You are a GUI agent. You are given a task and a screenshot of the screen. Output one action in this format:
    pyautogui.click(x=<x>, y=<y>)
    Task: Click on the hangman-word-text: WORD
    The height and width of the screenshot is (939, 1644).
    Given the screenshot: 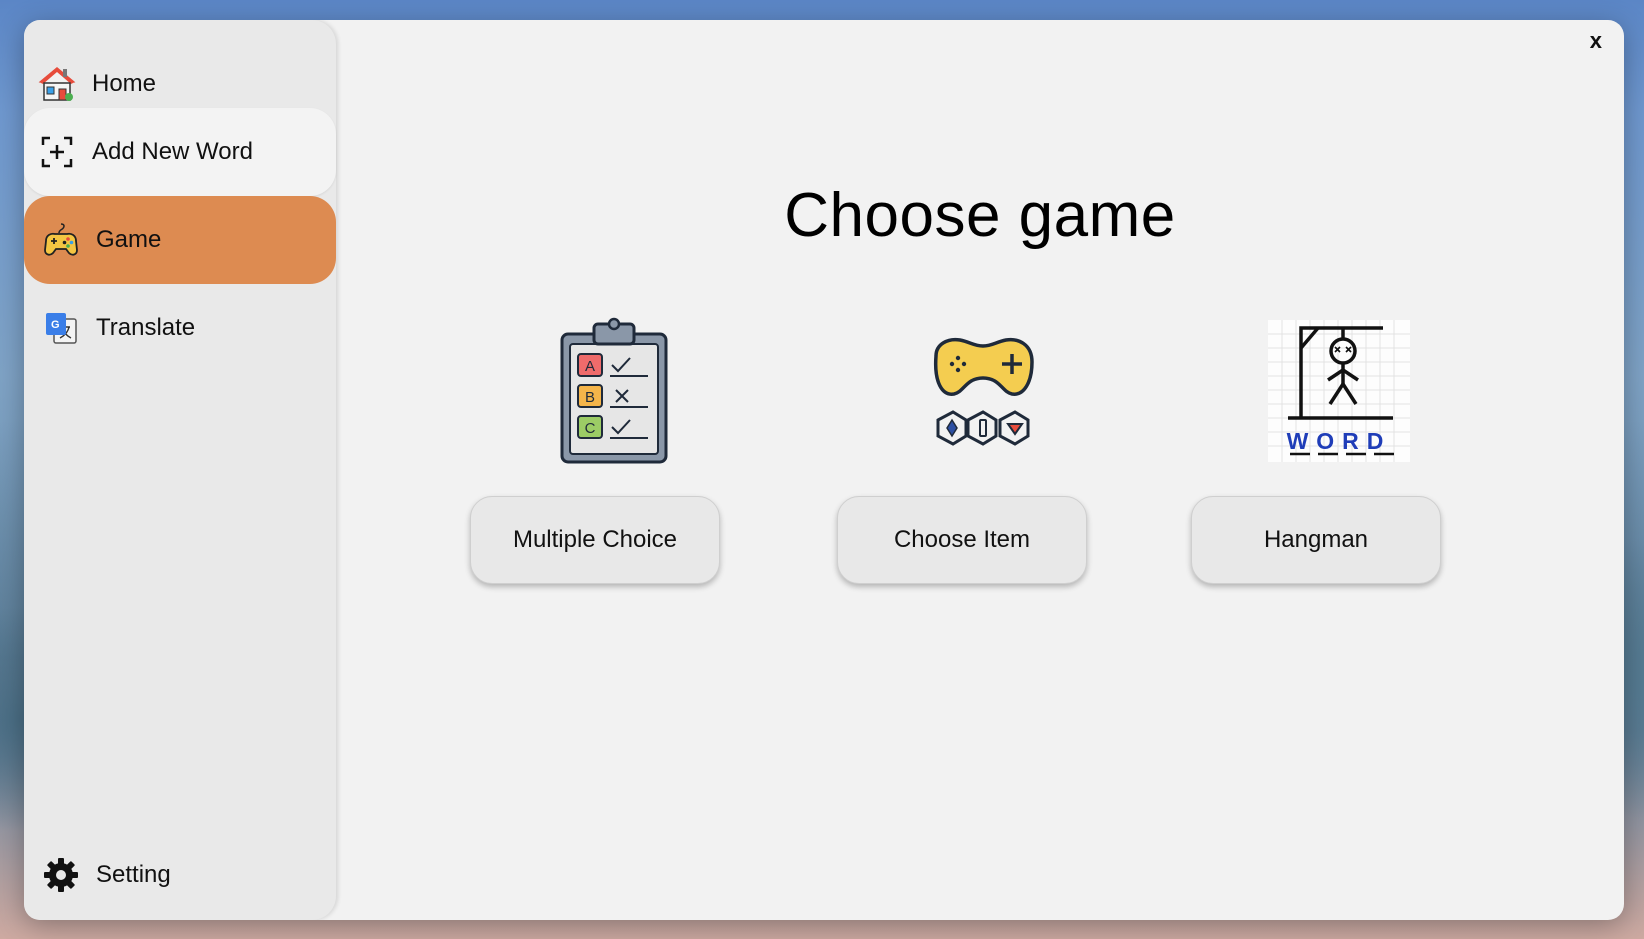 What is the action you would take?
    pyautogui.click(x=1339, y=441)
    